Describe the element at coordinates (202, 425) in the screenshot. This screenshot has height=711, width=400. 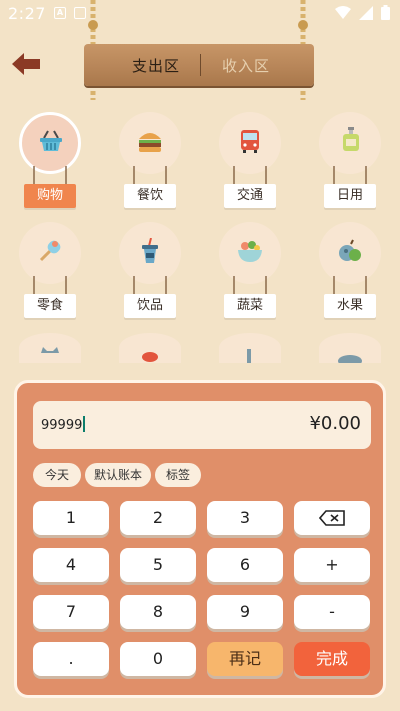
I see `amount-input-box: 99999 ¥0.00` at that location.